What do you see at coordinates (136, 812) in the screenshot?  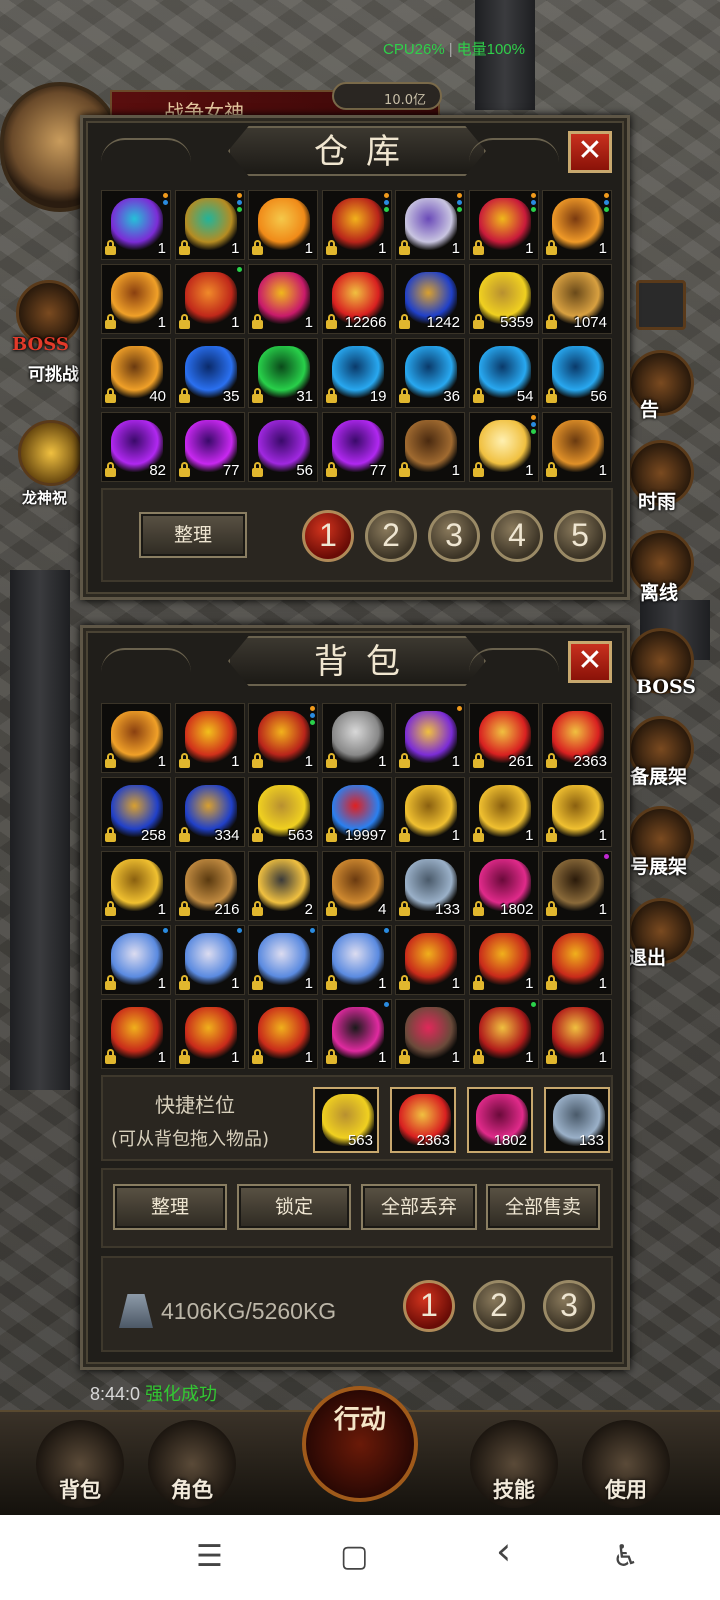 I see `item-slot: 258` at bounding box center [136, 812].